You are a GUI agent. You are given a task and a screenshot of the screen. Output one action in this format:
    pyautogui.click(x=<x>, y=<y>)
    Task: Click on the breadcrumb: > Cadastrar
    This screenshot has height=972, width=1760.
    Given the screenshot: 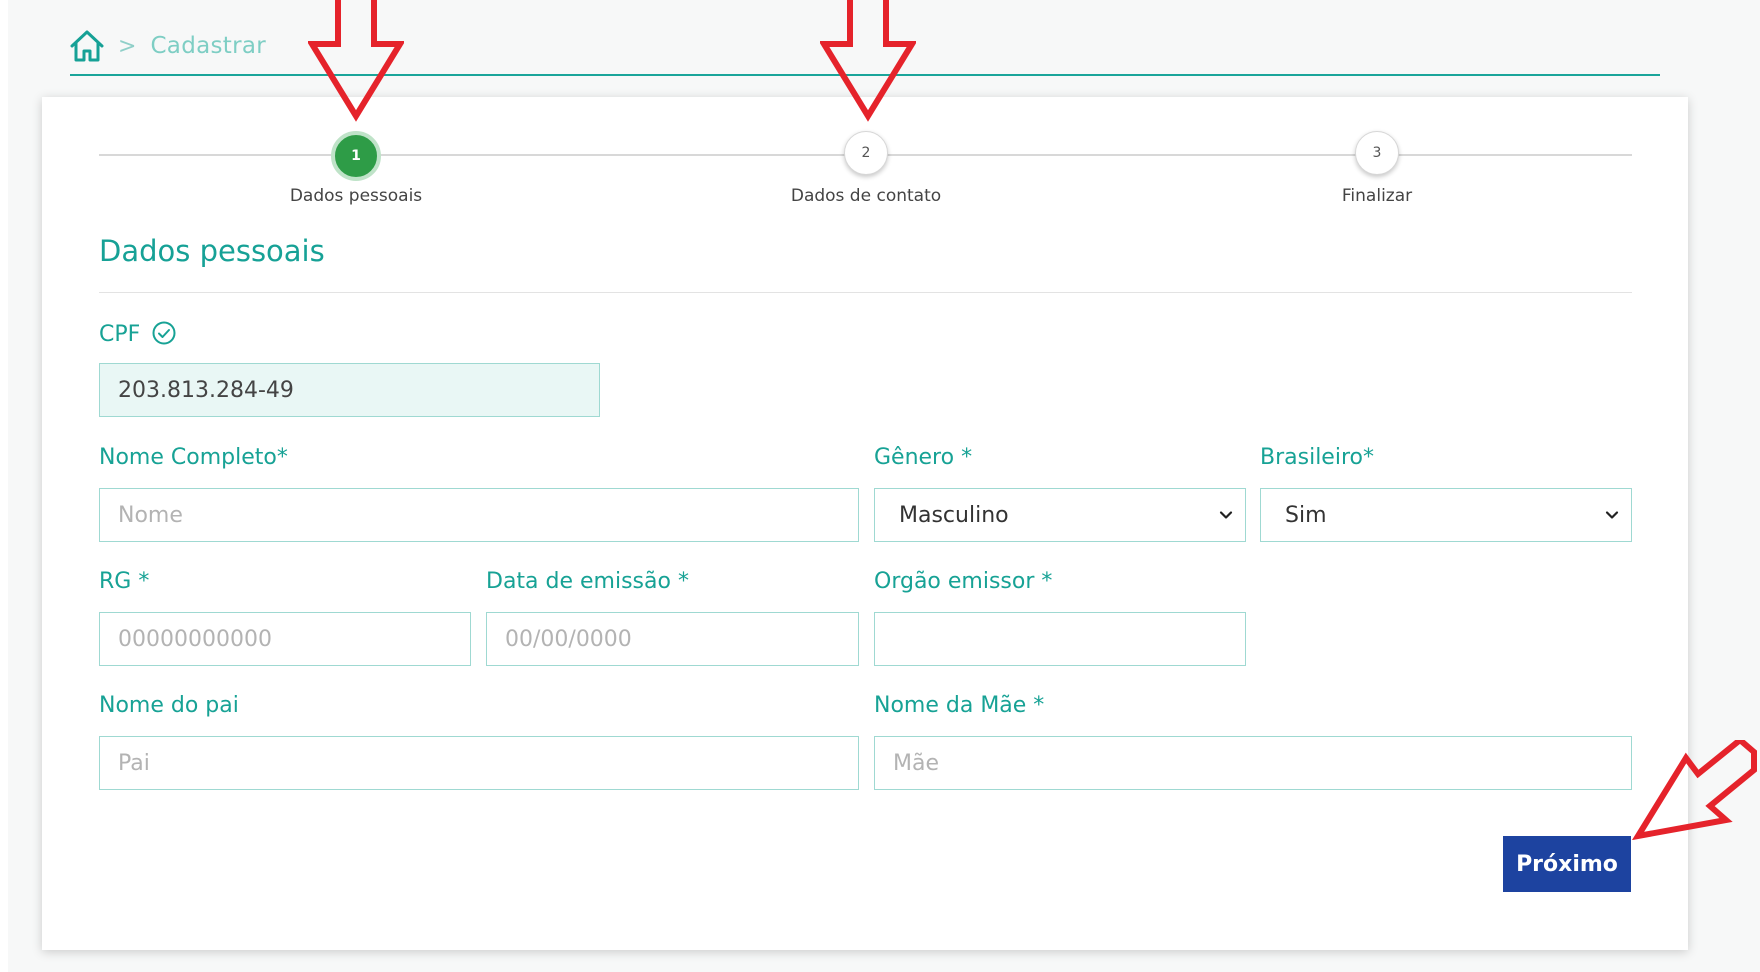 What is the action you would take?
    pyautogui.click(x=167, y=46)
    